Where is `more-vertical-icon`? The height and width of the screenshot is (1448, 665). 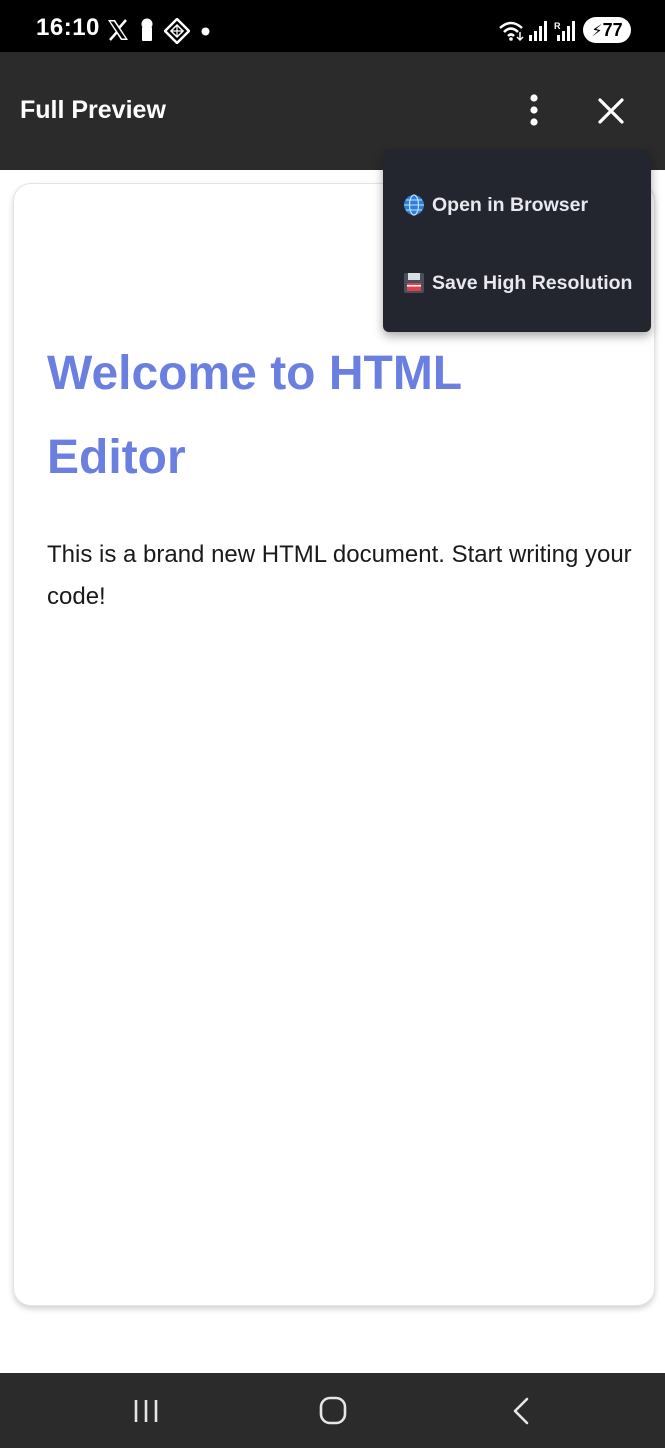
more-vertical-icon is located at coordinates (534, 110).